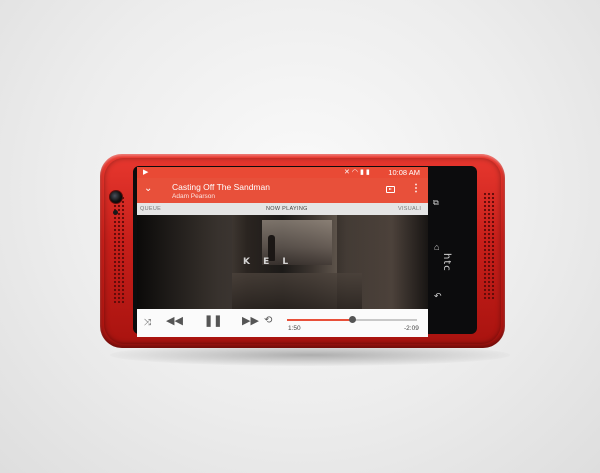 This screenshot has height=473, width=600. Describe the element at coordinates (213, 321) in the screenshot. I see `pause-icon: ❚❚` at that location.